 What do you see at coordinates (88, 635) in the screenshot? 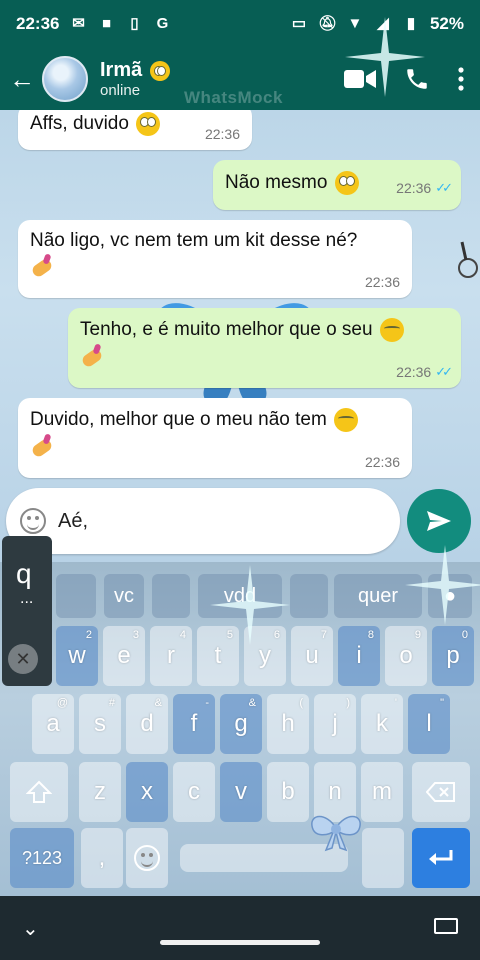
I see `key-sublabel: 2` at bounding box center [88, 635].